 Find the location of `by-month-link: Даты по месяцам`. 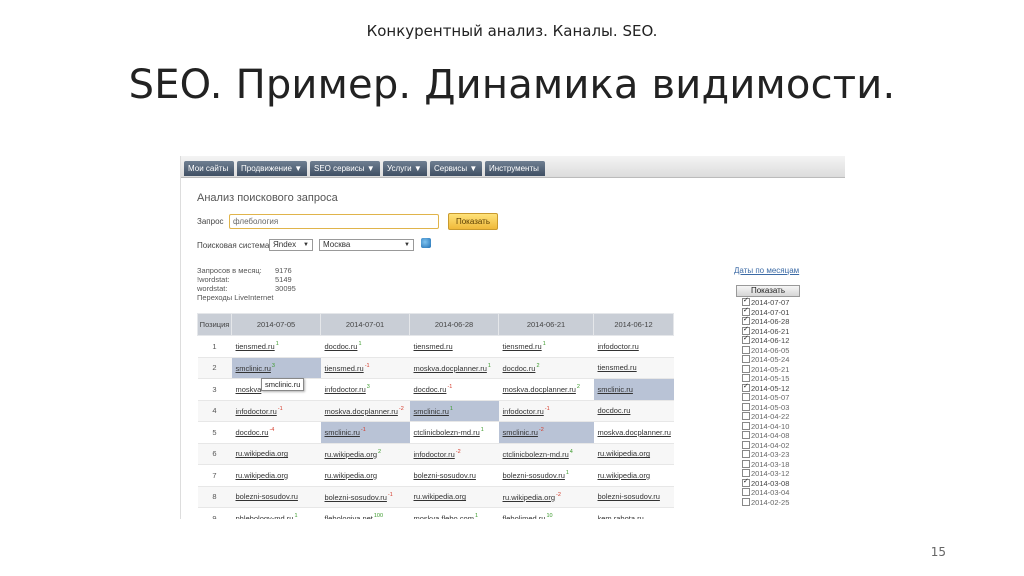

by-month-link: Даты по месяцам is located at coordinates (766, 270).